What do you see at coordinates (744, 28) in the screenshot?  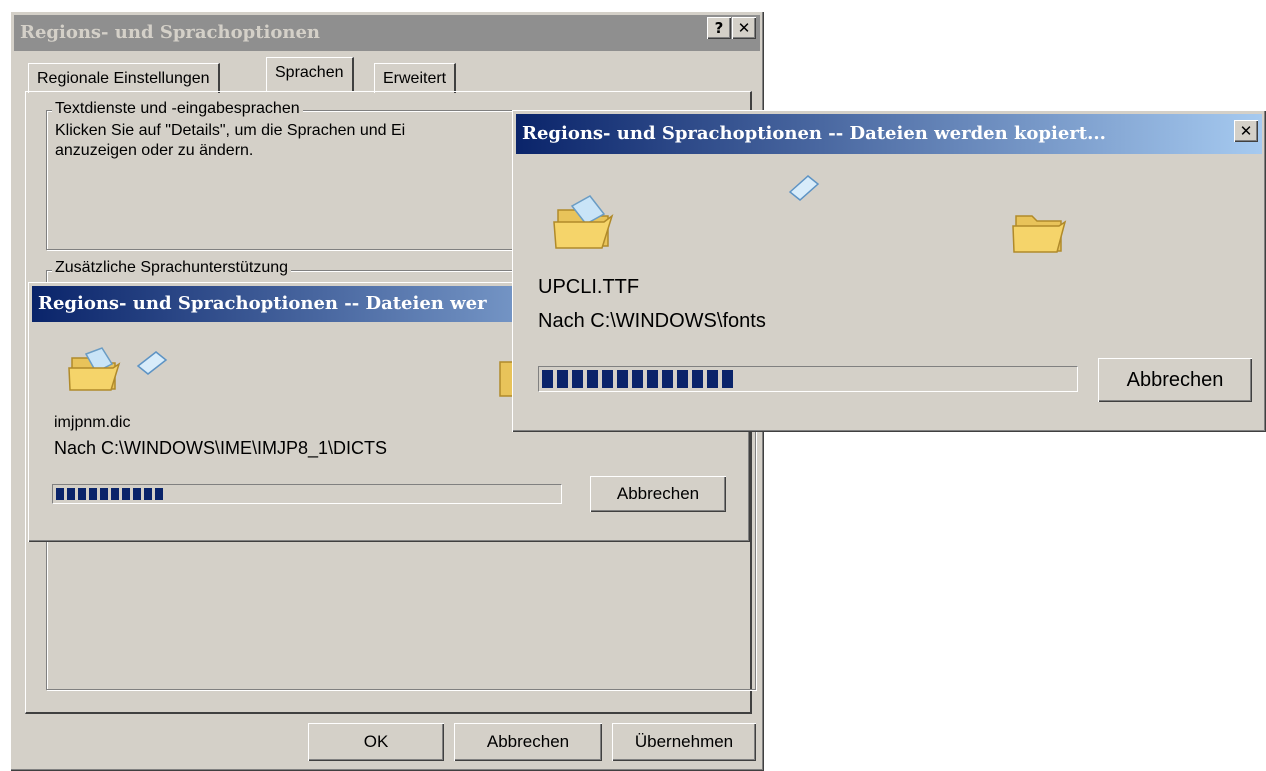 I see `close-button: ✕` at bounding box center [744, 28].